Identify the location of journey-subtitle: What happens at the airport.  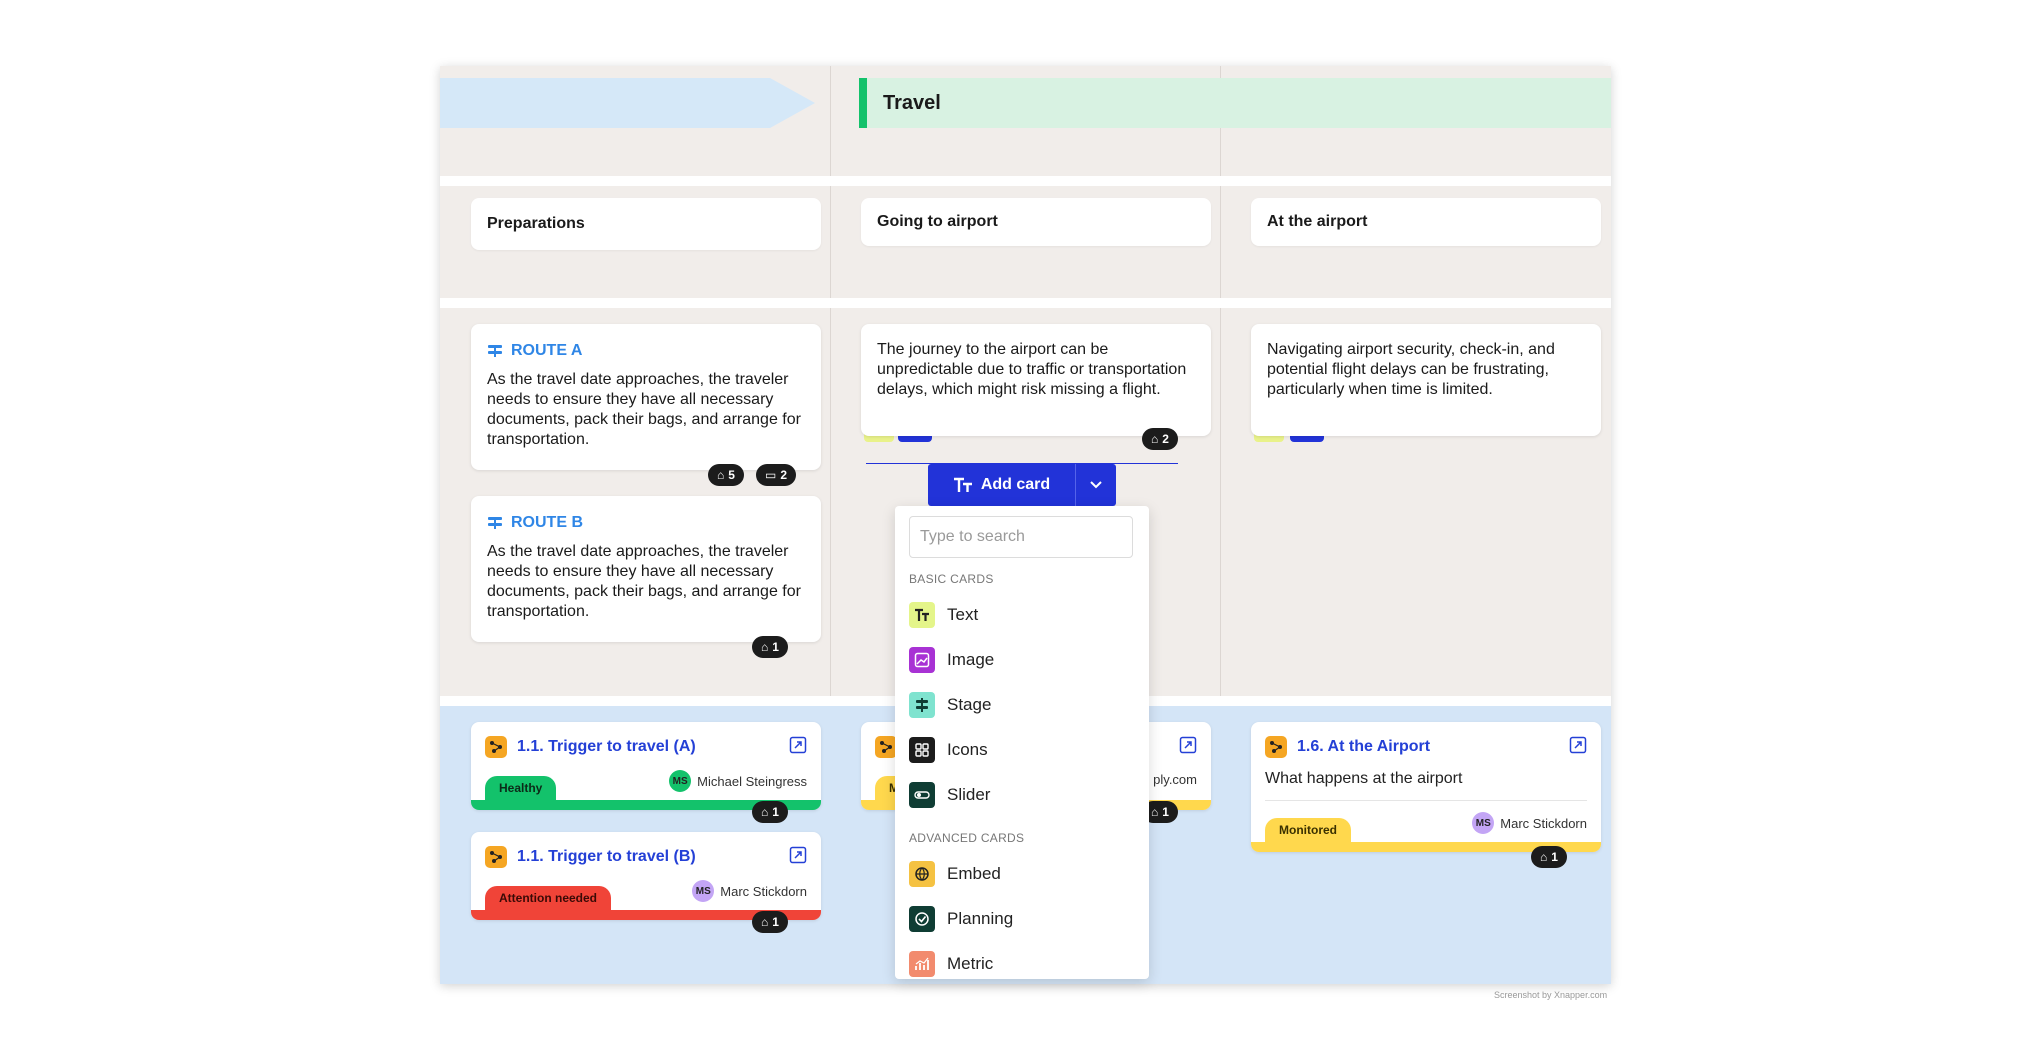
(1364, 778).